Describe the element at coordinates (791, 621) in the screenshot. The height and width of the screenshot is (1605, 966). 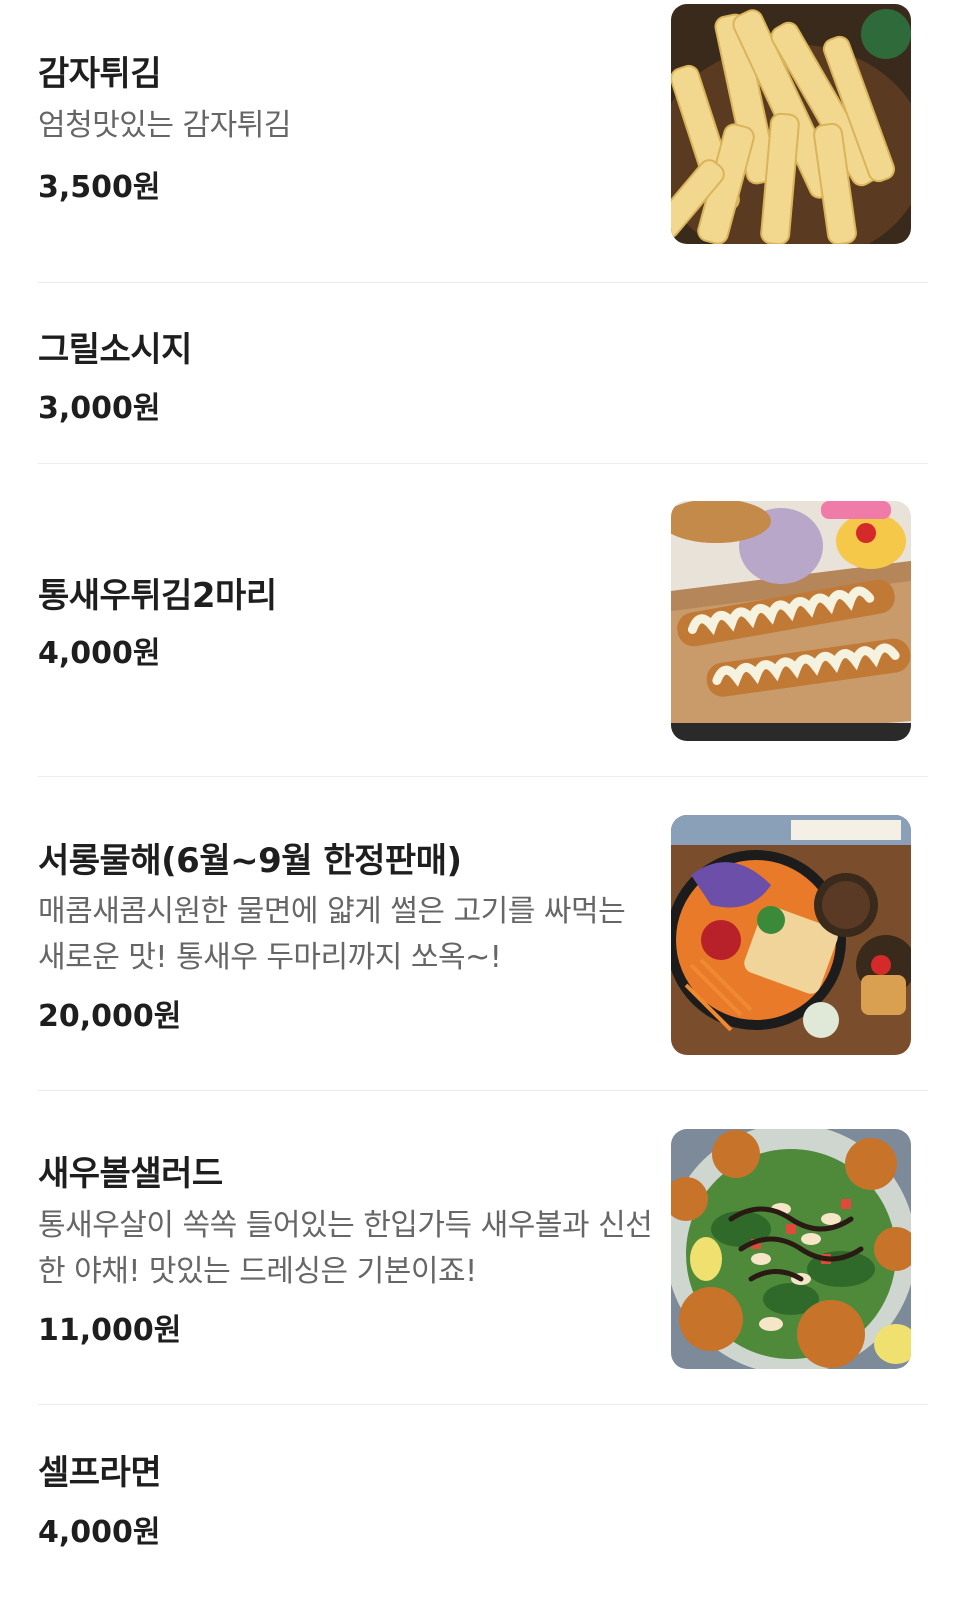
I see `fried-shrimp-photo` at that location.